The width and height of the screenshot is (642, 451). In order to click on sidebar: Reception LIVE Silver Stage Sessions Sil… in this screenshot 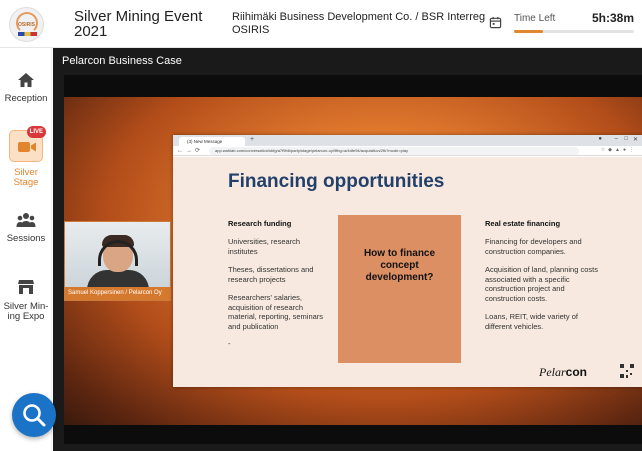, I will do `click(26, 249)`.